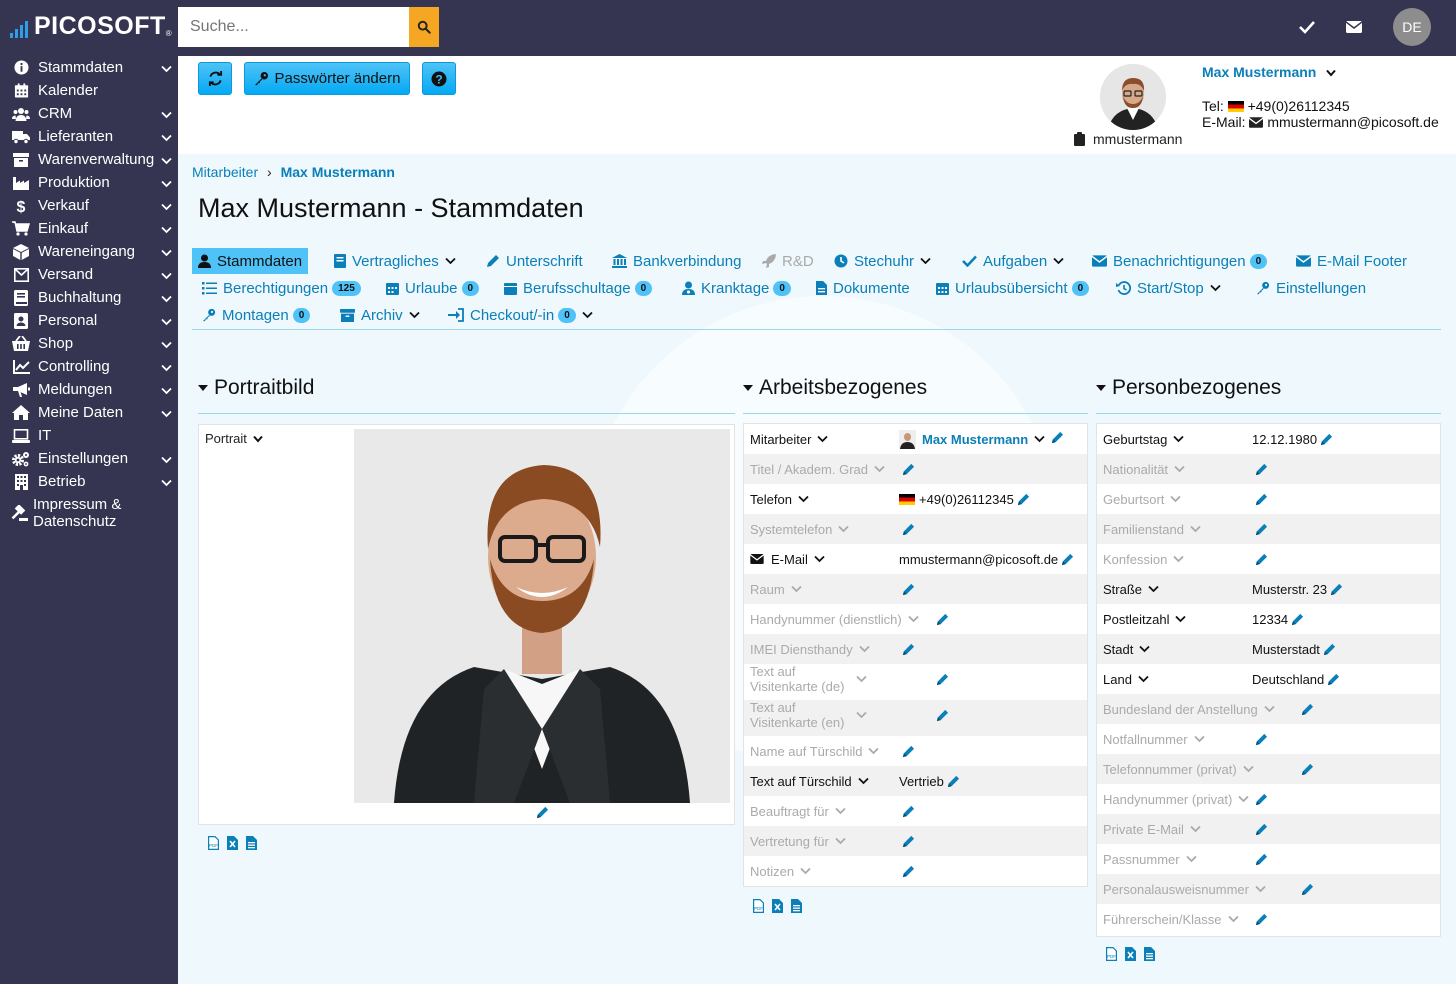 This screenshot has height=984, width=1456. Describe the element at coordinates (1297, 589) in the screenshot. I see `field-value-wrap: Musterstr. 23` at that location.